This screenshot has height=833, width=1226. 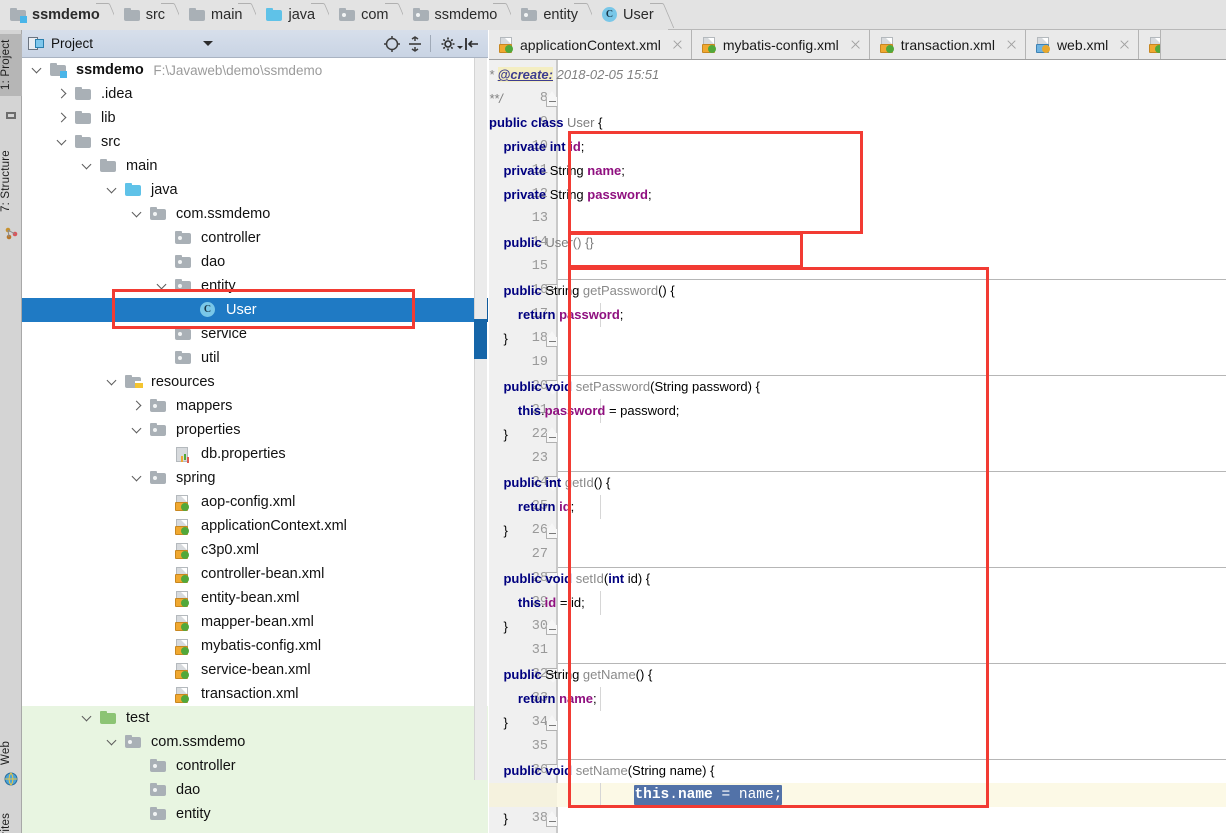 What do you see at coordinates (255, 430) in the screenshot?
I see `tree-node: properties` at bounding box center [255, 430].